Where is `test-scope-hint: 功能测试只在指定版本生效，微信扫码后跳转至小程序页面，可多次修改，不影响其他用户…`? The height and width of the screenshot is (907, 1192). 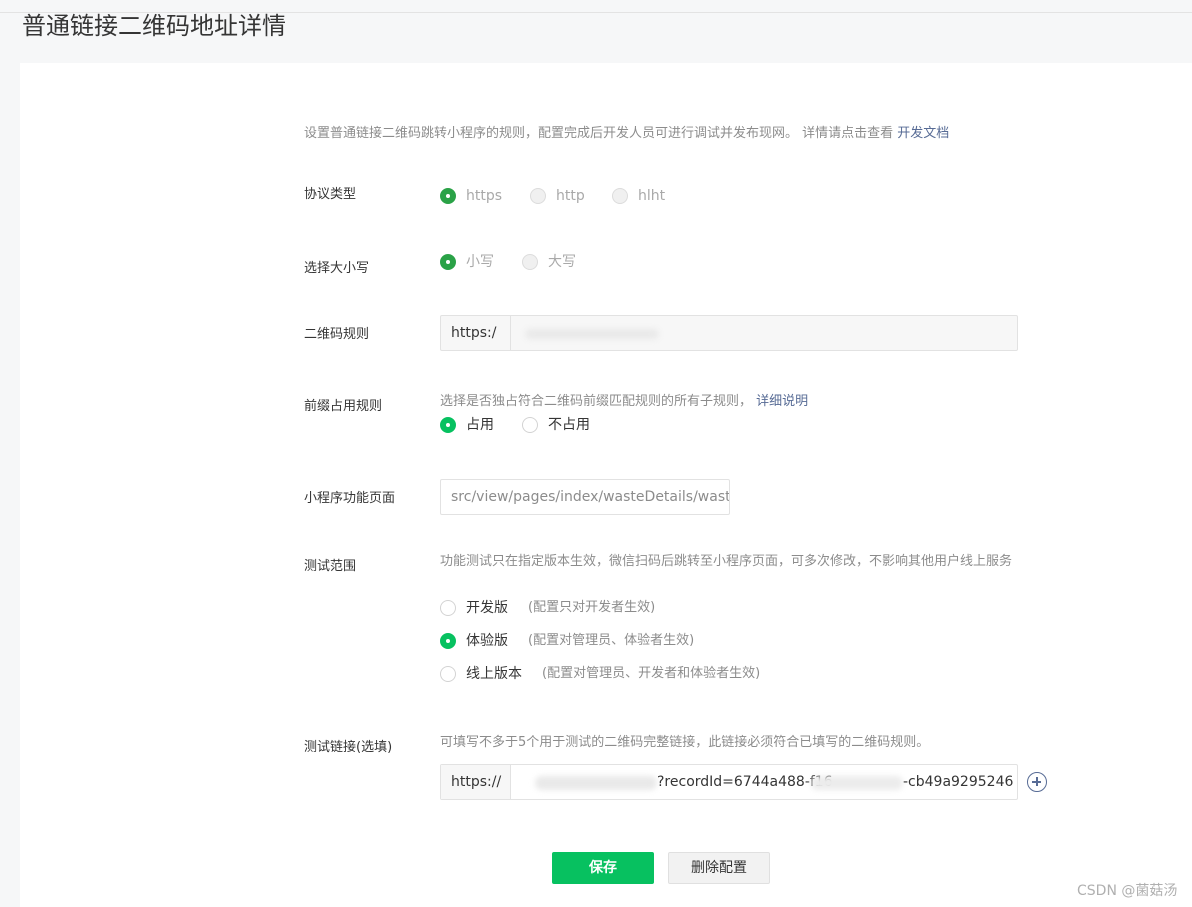
test-scope-hint: 功能测试只在指定版本生效，微信扫码后跳转至小程序页面，可多次修改，不影响其他用户… is located at coordinates (726, 561).